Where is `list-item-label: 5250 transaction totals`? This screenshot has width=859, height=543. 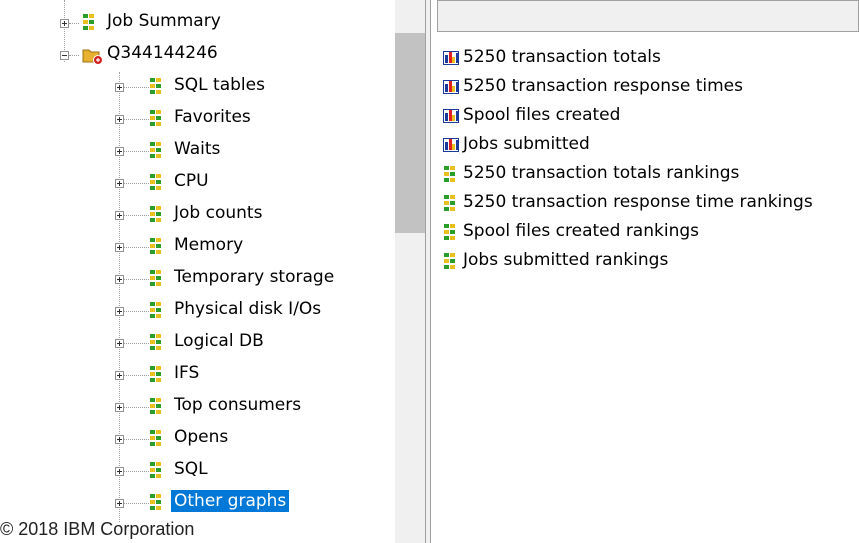 list-item-label: 5250 transaction totals is located at coordinates (562, 57).